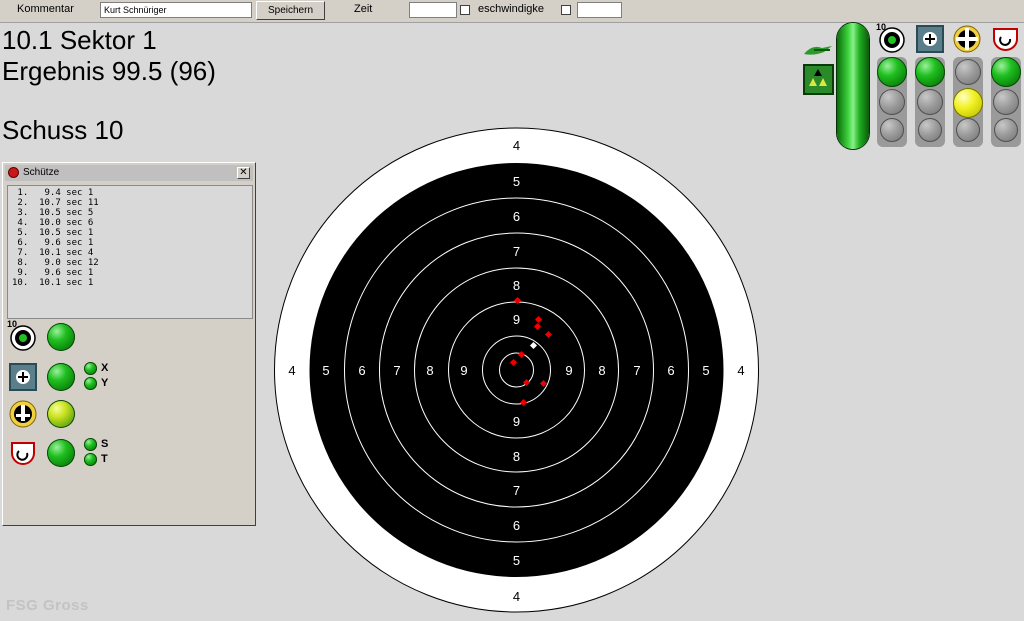 Image resolution: width=1024 pixels, height=621 pixels. I want to click on logo-icon, so click(818, 49).